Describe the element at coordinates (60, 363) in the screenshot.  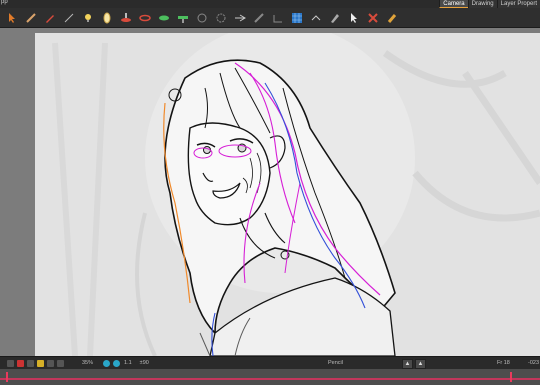
I see `safe-area-icon` at that location.